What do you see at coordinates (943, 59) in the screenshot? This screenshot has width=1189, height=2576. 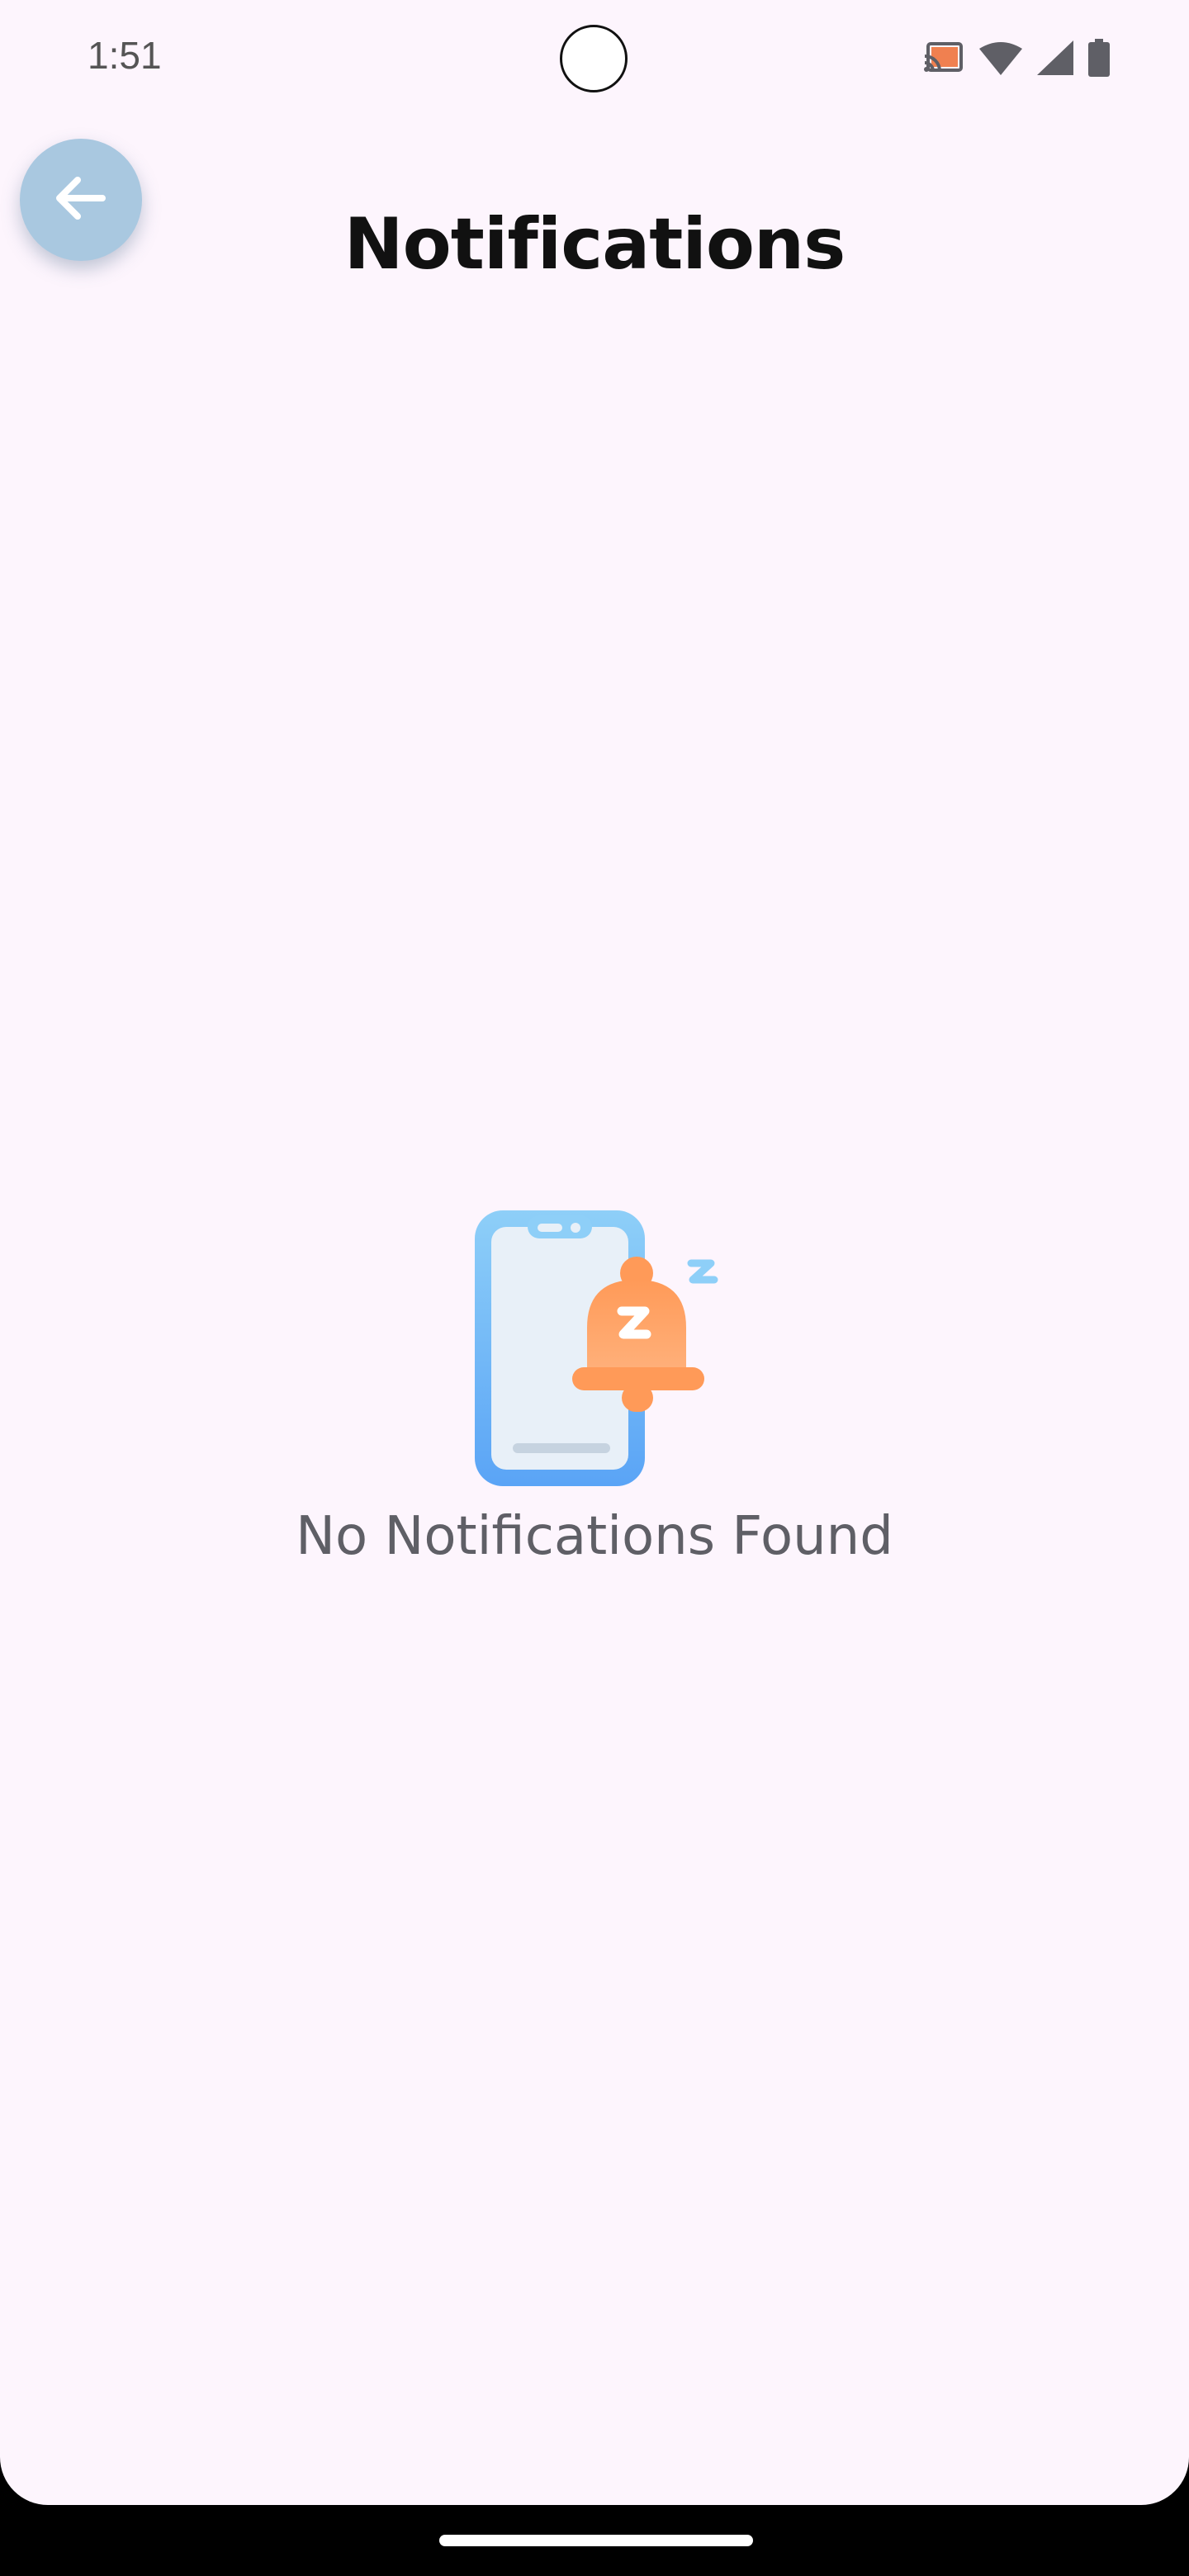 I see `cast-icon` at bounding box center [943, 59].